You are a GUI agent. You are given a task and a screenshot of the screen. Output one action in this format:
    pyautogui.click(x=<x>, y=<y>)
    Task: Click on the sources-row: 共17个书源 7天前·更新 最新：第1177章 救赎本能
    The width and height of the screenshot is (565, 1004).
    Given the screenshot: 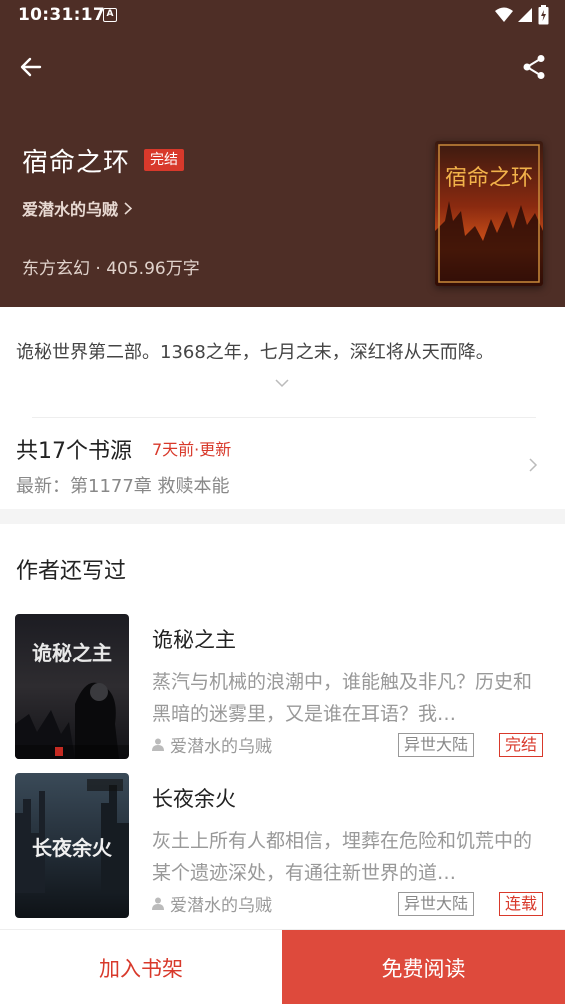 What is the action you would take?
    pyautogui.click(x=282, y=464)
    